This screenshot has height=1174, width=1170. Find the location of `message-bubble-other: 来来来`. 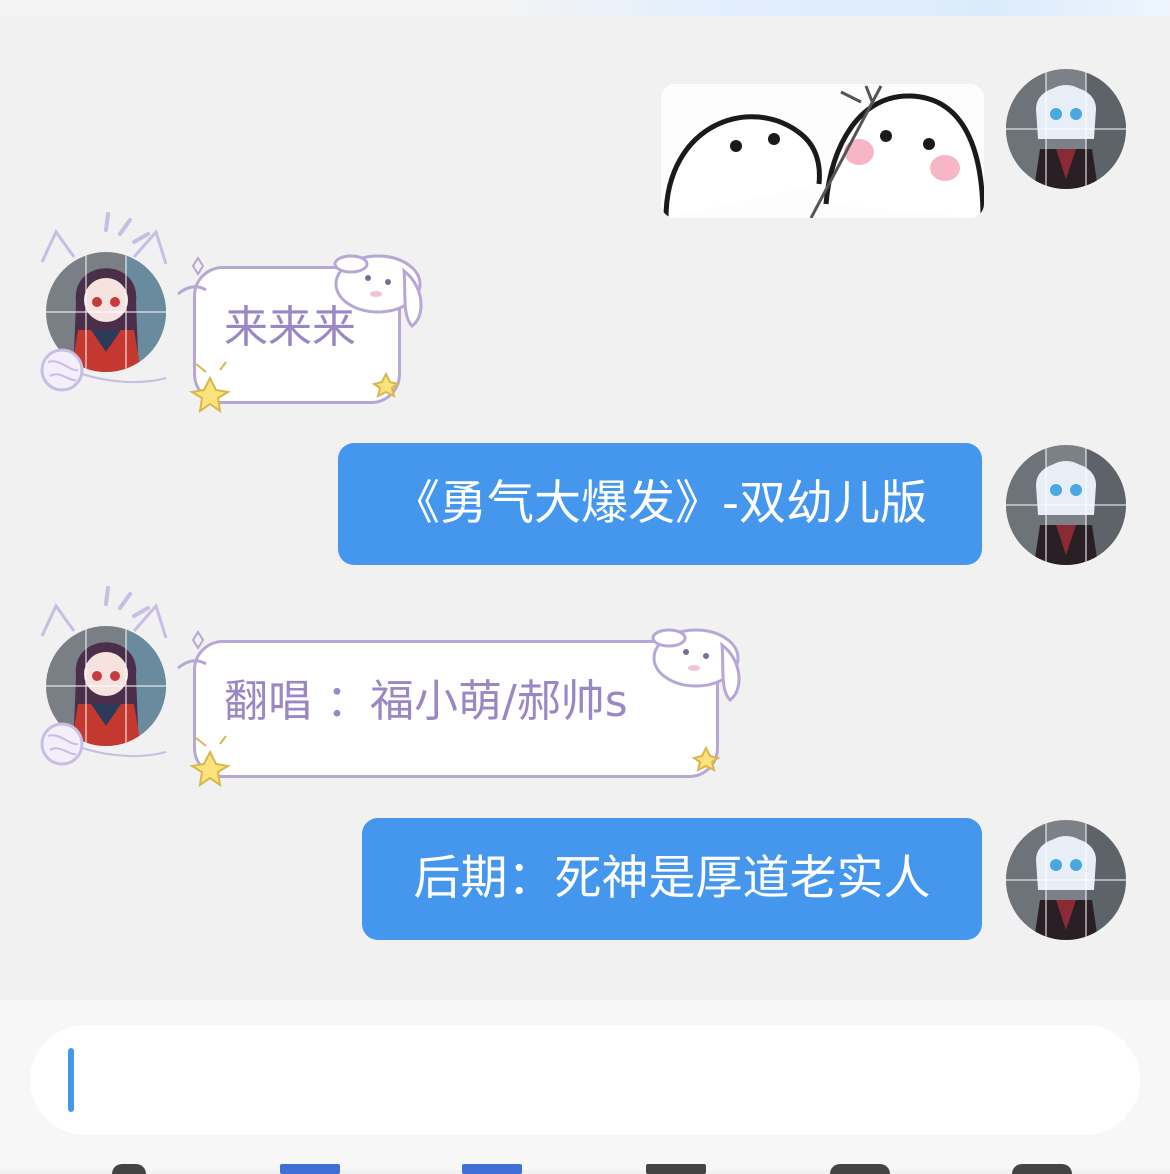

message-bubble-other: 来来来 is located at coordinates (297, 335).